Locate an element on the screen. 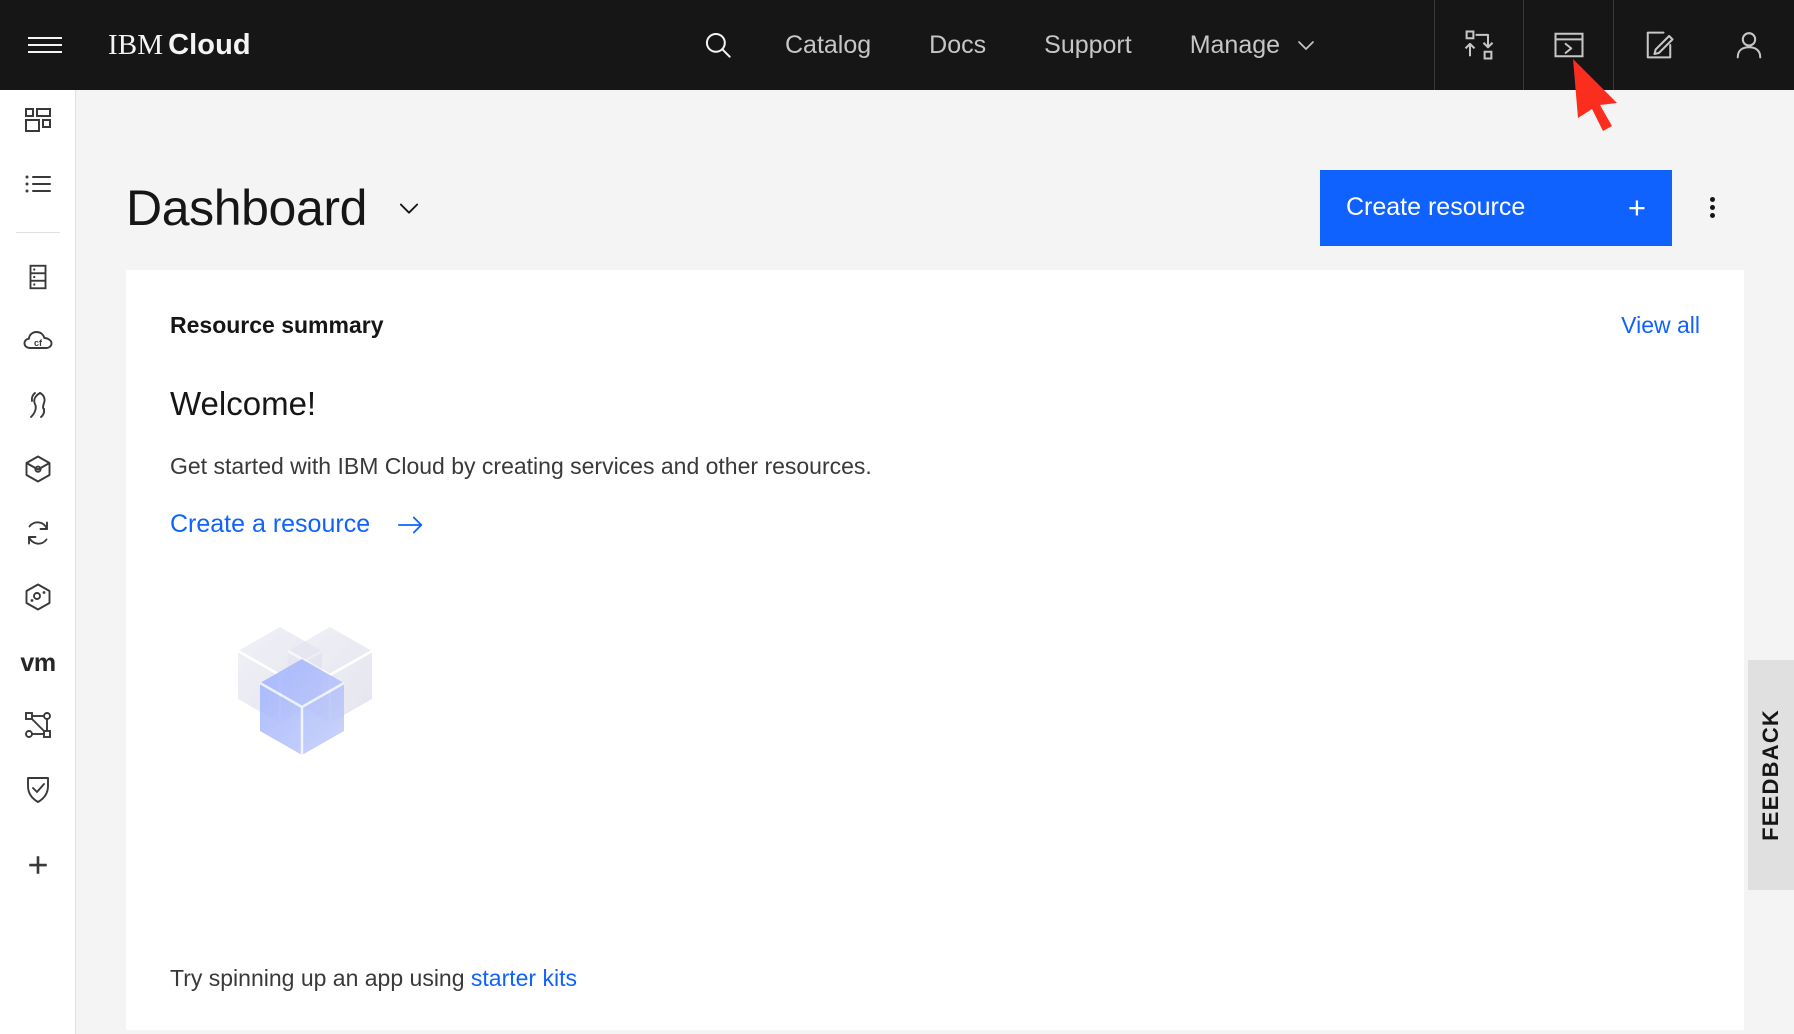 This screenshot has width=1794, height=1034. sidebar-item-kubernetes is located at coordinates (38, 471).